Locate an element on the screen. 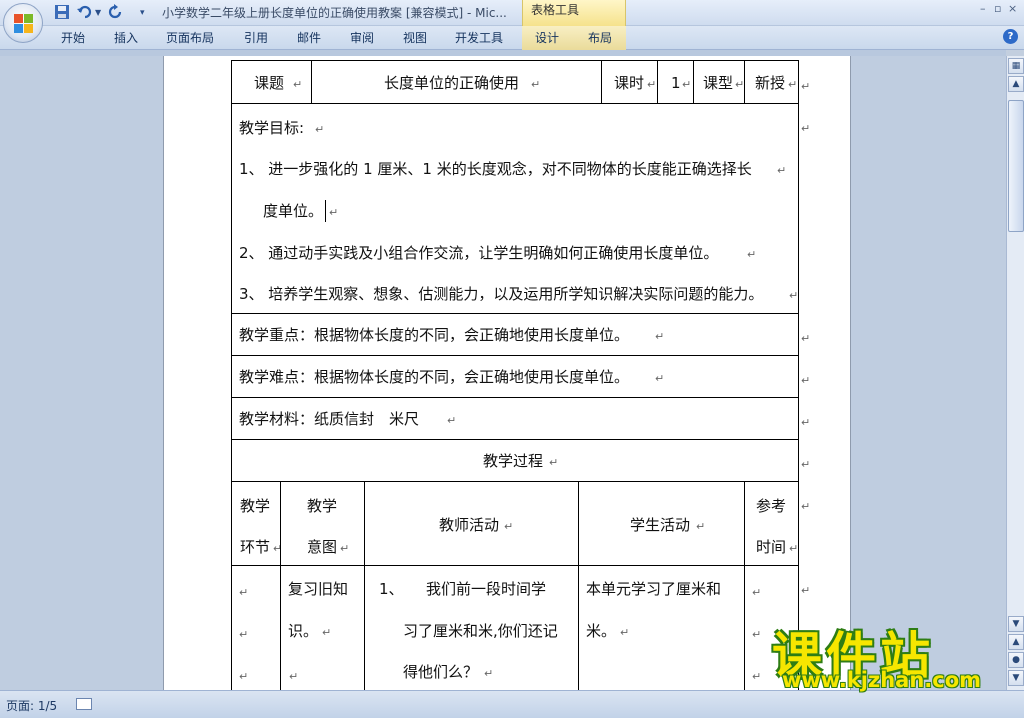 The image size is (1024, 718). difficulty: 教学难点：根据物体长度的不同，会正确地使用长度单位。 is located at coordinates (434, 377).